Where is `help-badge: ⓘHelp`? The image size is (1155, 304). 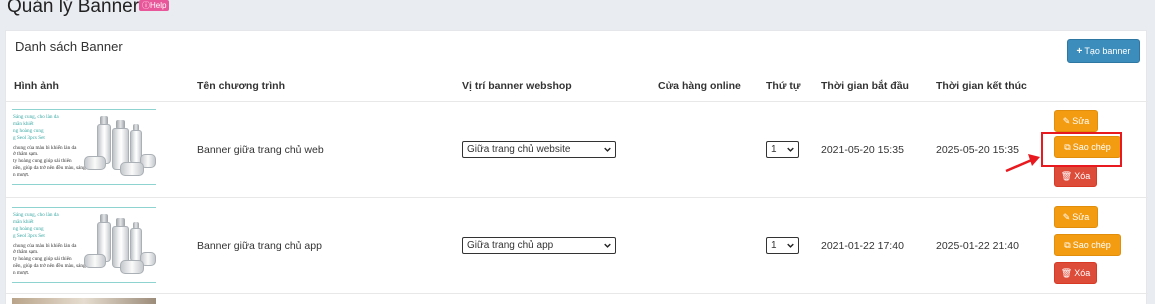 help-badge: ⓘHelp is located at coordinates (154, 5).